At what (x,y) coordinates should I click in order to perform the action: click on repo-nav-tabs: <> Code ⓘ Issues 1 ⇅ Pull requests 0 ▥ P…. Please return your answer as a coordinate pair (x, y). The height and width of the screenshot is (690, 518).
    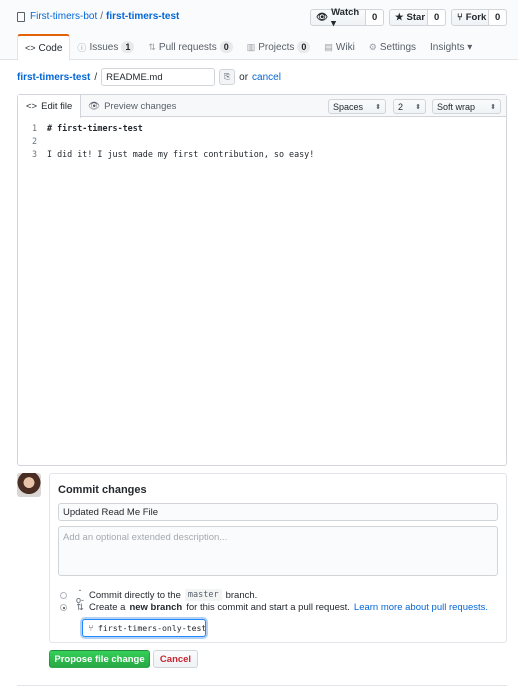
    Looking at the image, I should click on (248, 47).